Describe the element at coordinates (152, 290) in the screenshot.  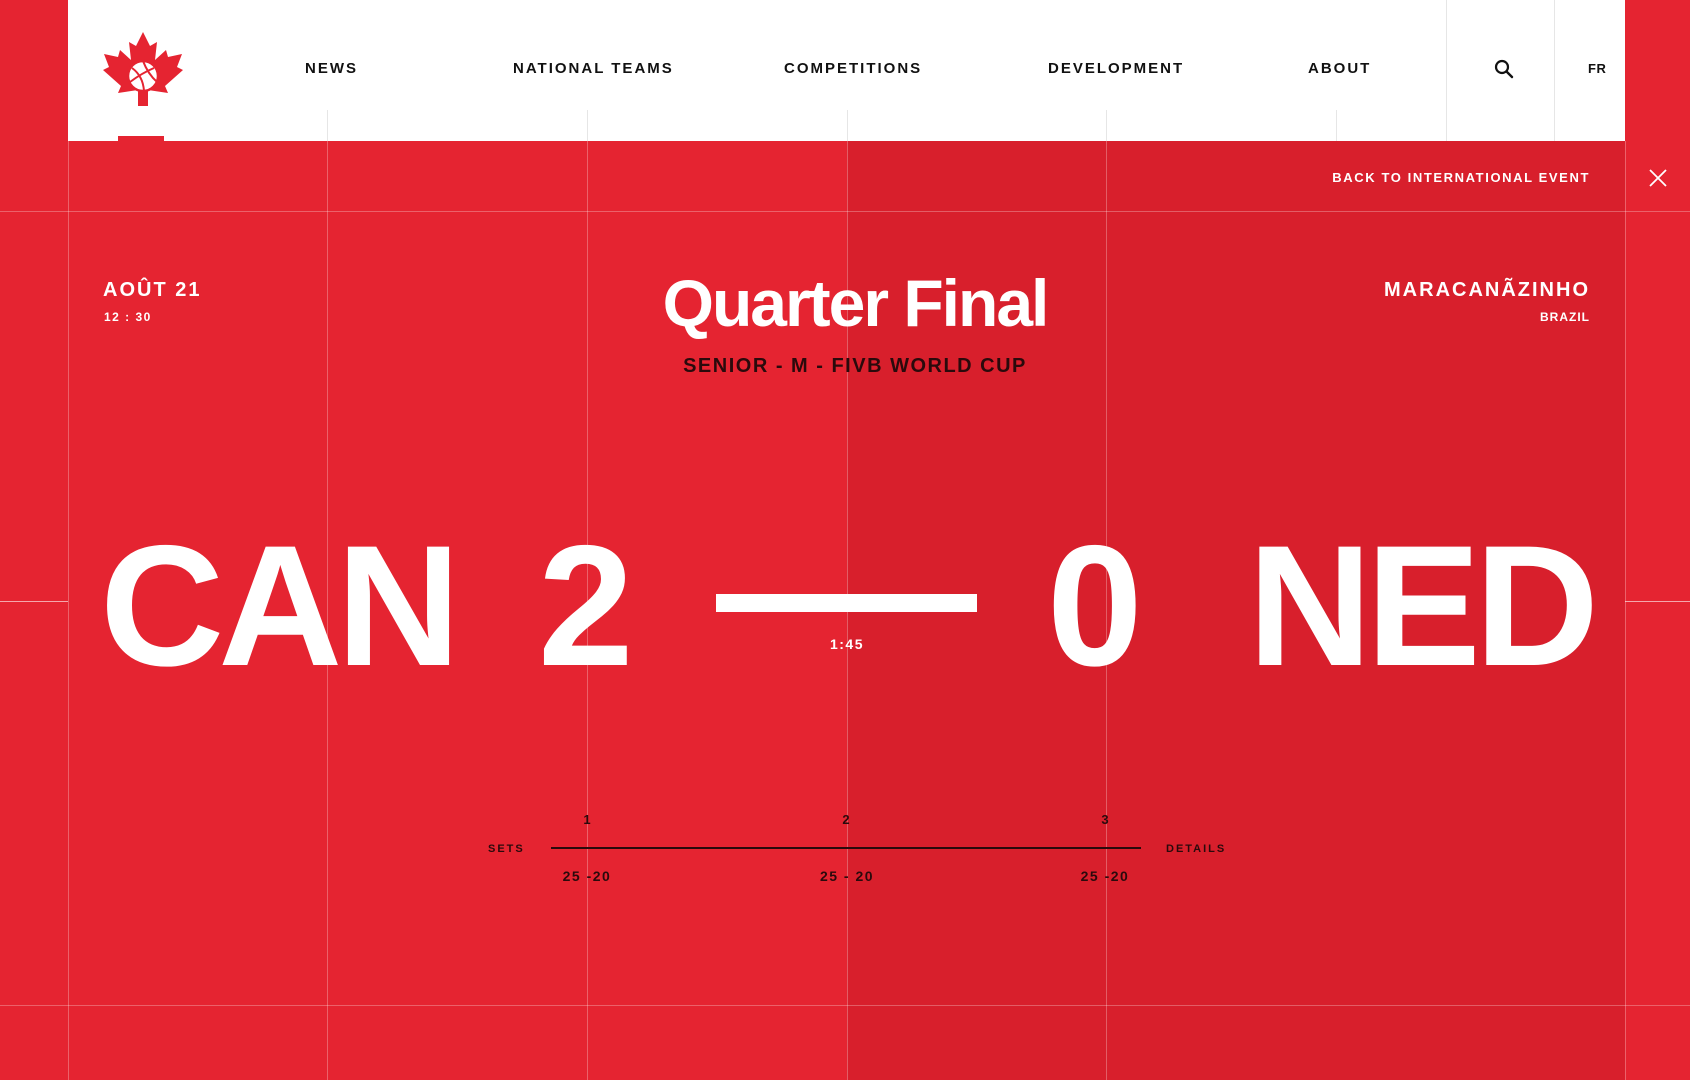
I see `match-date: AOÛT 21` at that location.